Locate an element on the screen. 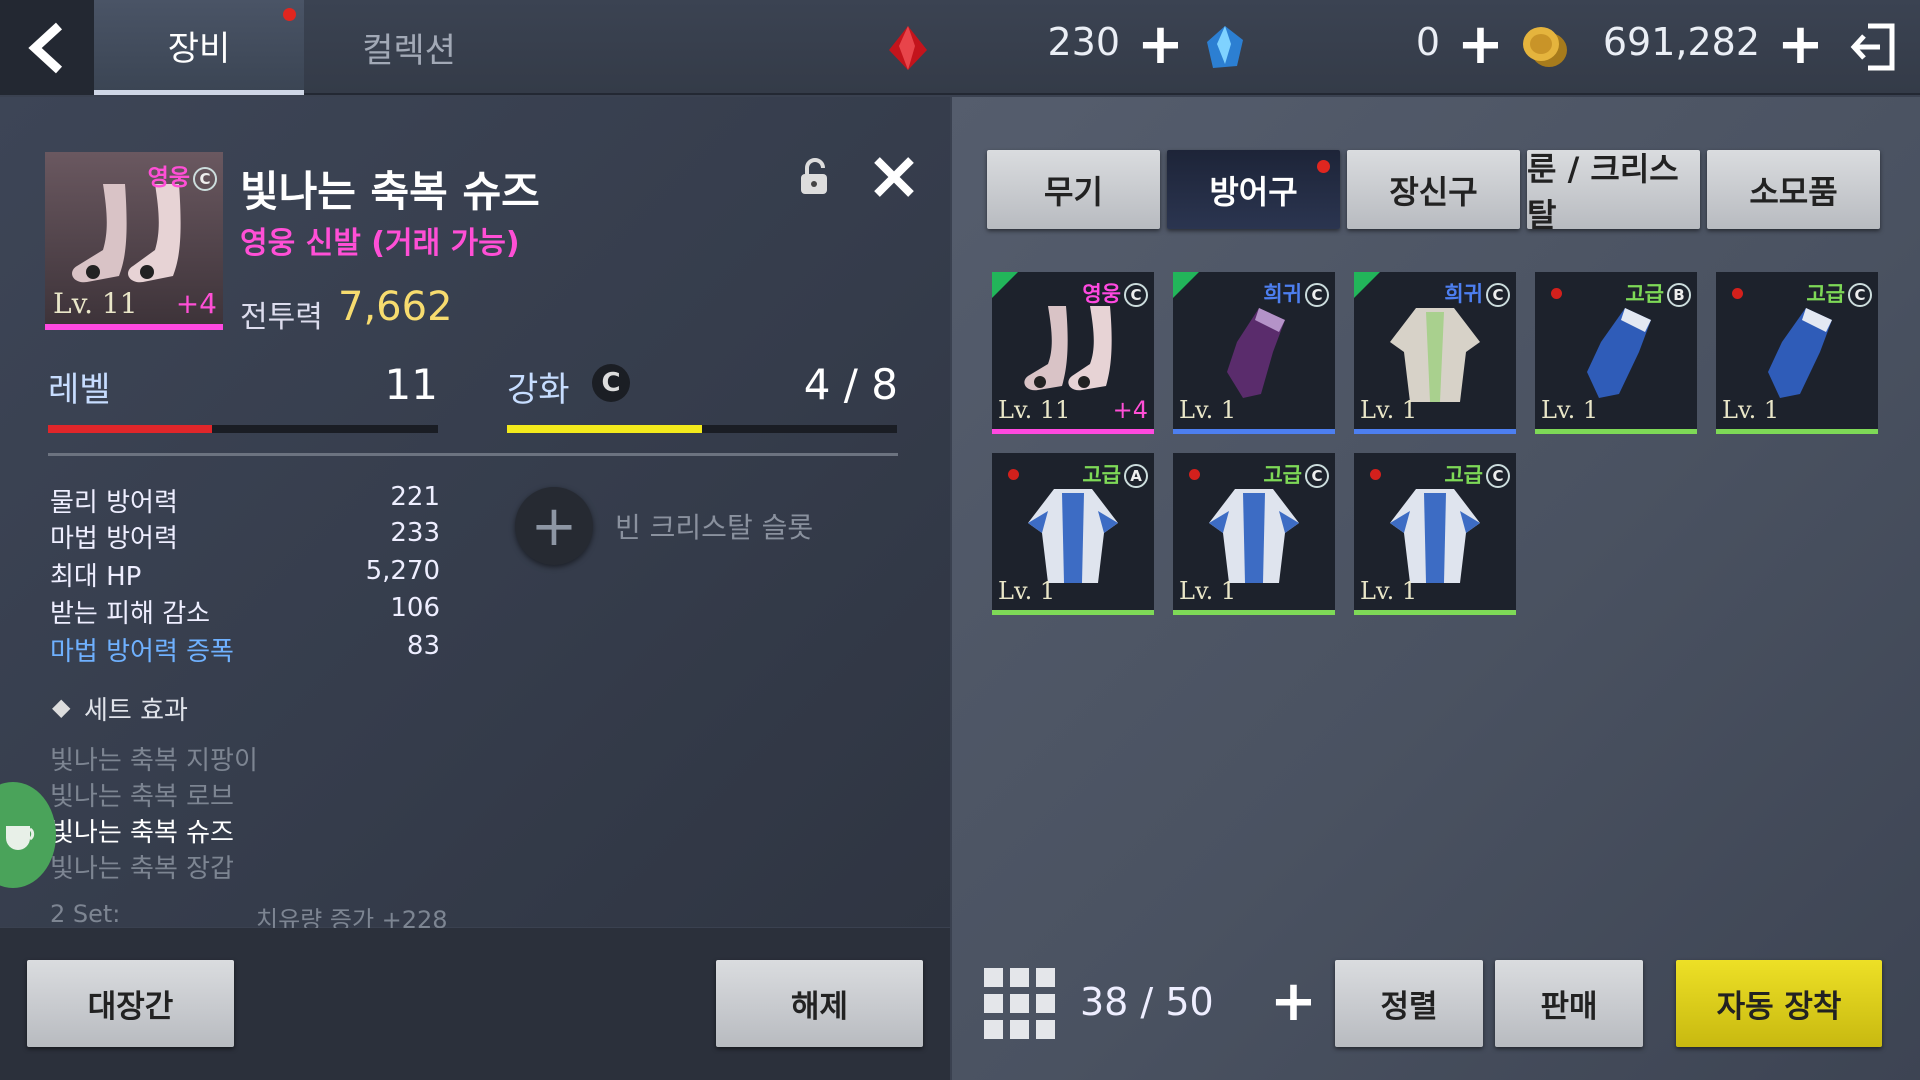  item-portrait: 영웅 C Lv. 11 +4 is located at coordinates (134, 241).